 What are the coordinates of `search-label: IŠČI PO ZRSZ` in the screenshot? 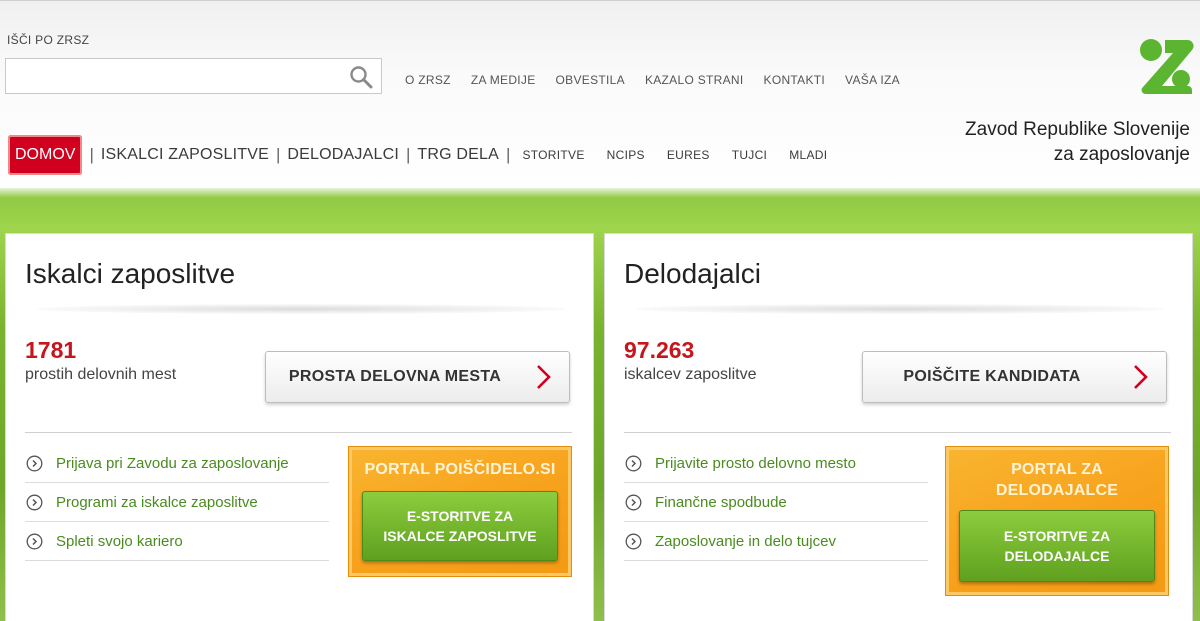 It's located at (48, 40).